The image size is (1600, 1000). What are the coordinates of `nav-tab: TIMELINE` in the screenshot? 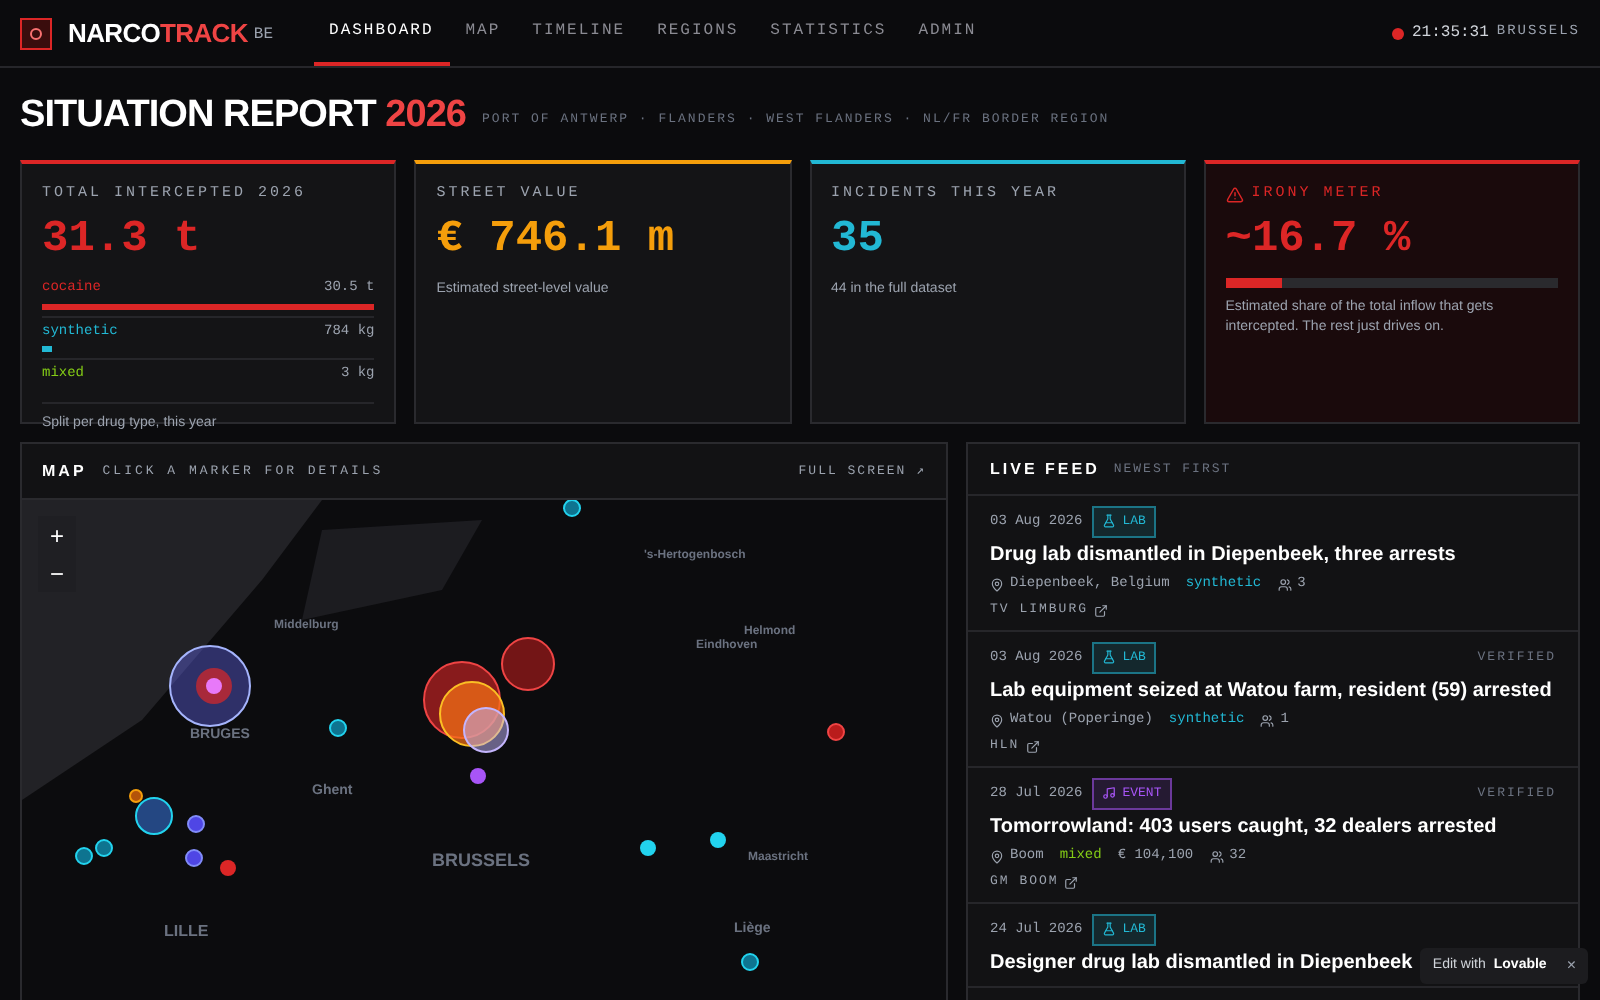 It's located at (579, 33).